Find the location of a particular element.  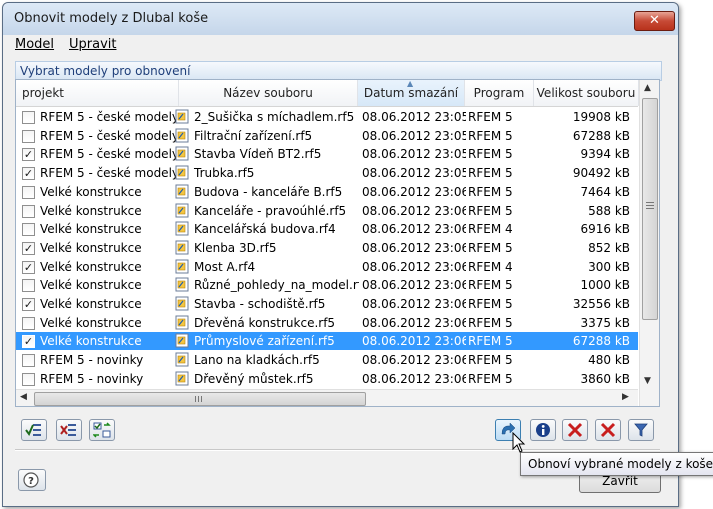

window-close-button: ✕ is located at coordinates (654, 21).